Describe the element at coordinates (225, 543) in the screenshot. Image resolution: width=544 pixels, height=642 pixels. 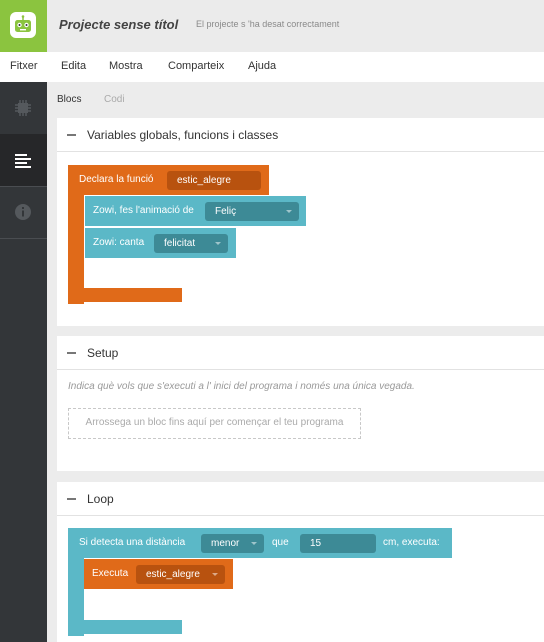
I see `comparator-value: menor` at that location.